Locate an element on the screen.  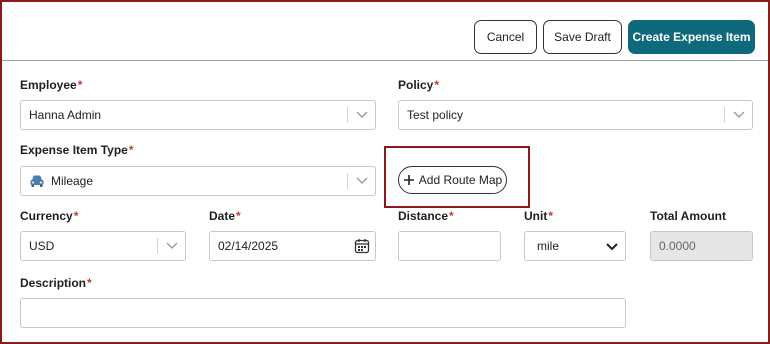
unit-label: Unit* is located at coordinates (538, 216).